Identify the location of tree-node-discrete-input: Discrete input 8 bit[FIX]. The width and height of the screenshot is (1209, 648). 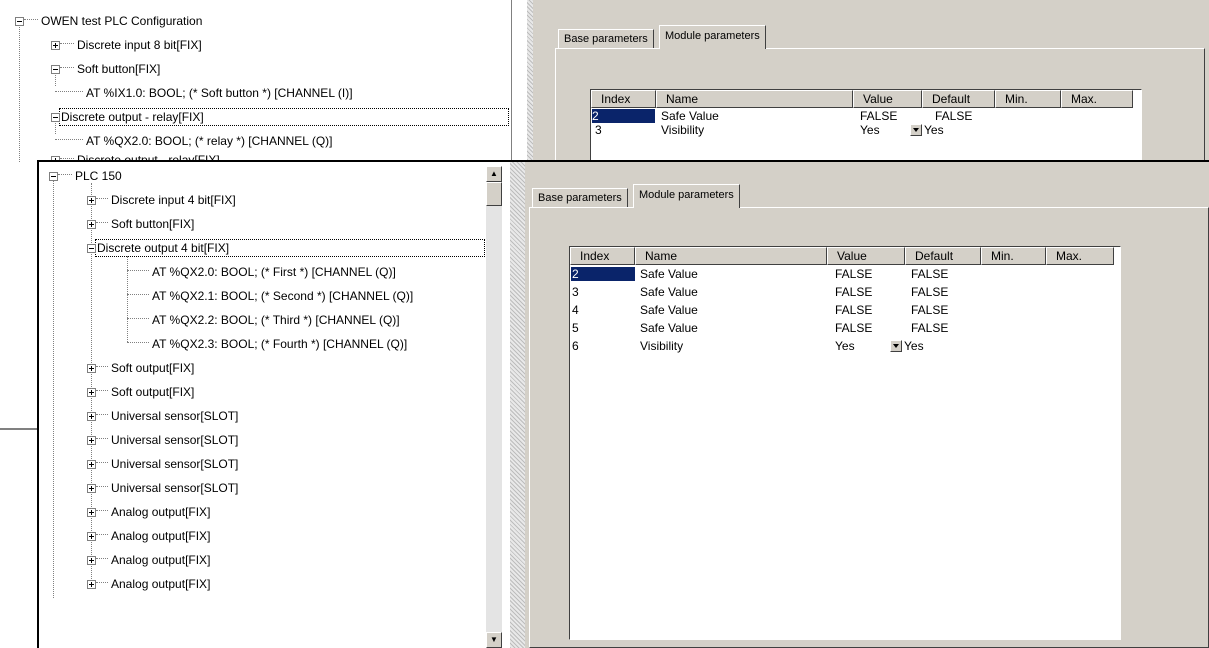
(127, 45).